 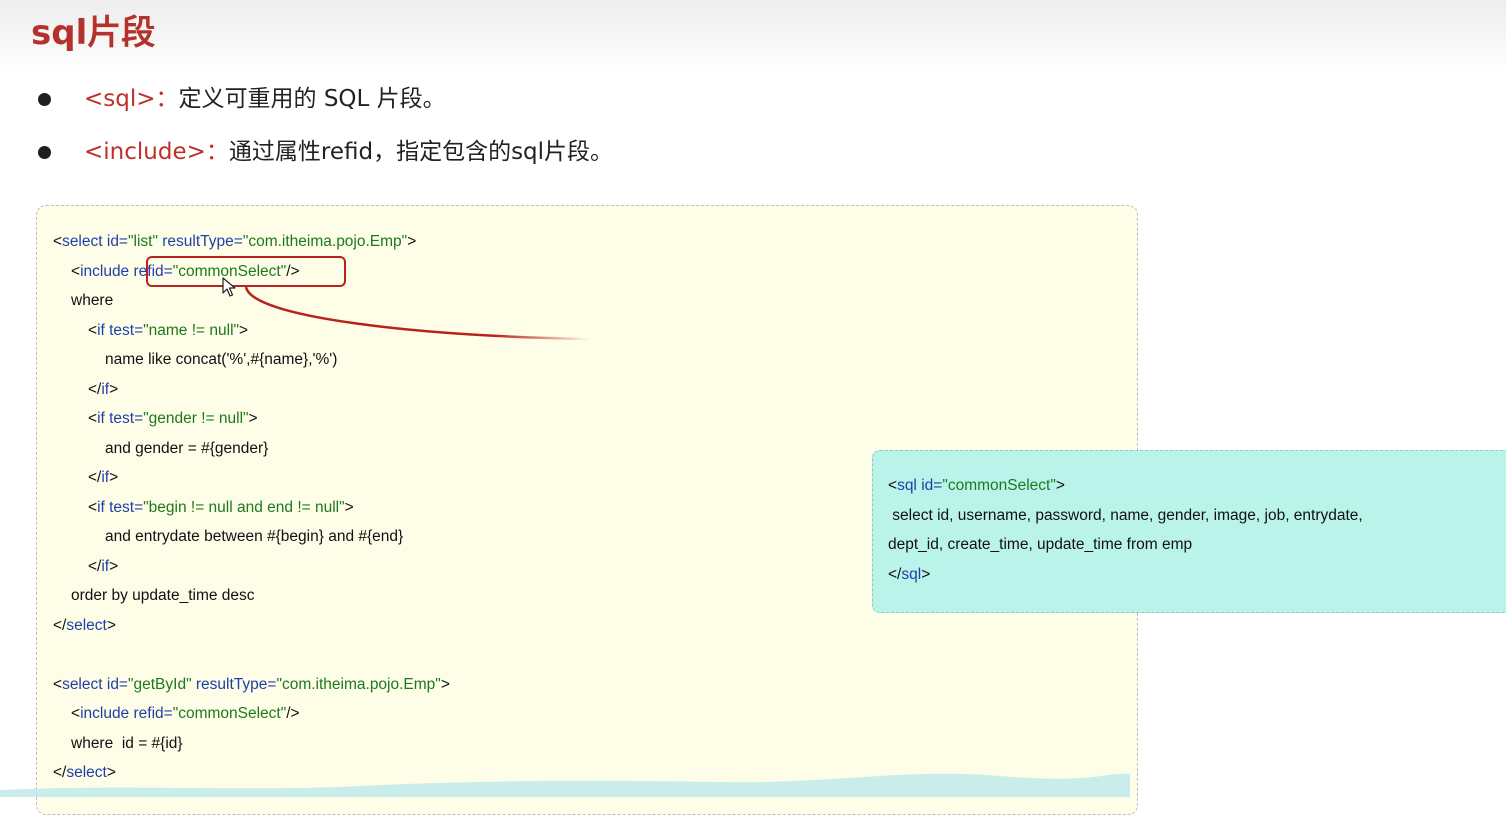 I want to click on connector-arrow-icon, so click(x=417, y=313).